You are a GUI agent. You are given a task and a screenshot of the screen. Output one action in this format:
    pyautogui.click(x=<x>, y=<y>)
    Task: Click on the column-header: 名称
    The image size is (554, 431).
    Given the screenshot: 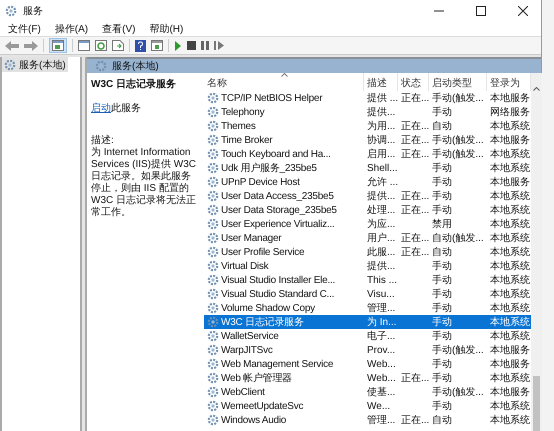 What is the action you would take?
    pyautogui.click(x=284, y=82)
    